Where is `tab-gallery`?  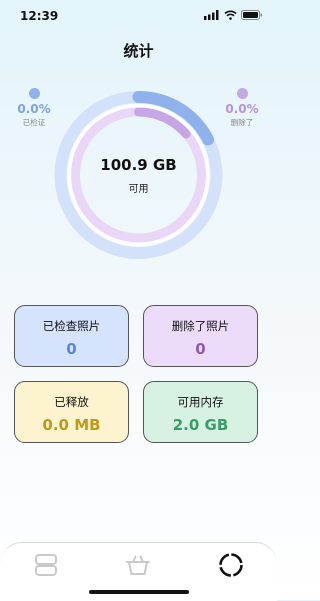
tab-gallery is located at coordinates (46, 565).